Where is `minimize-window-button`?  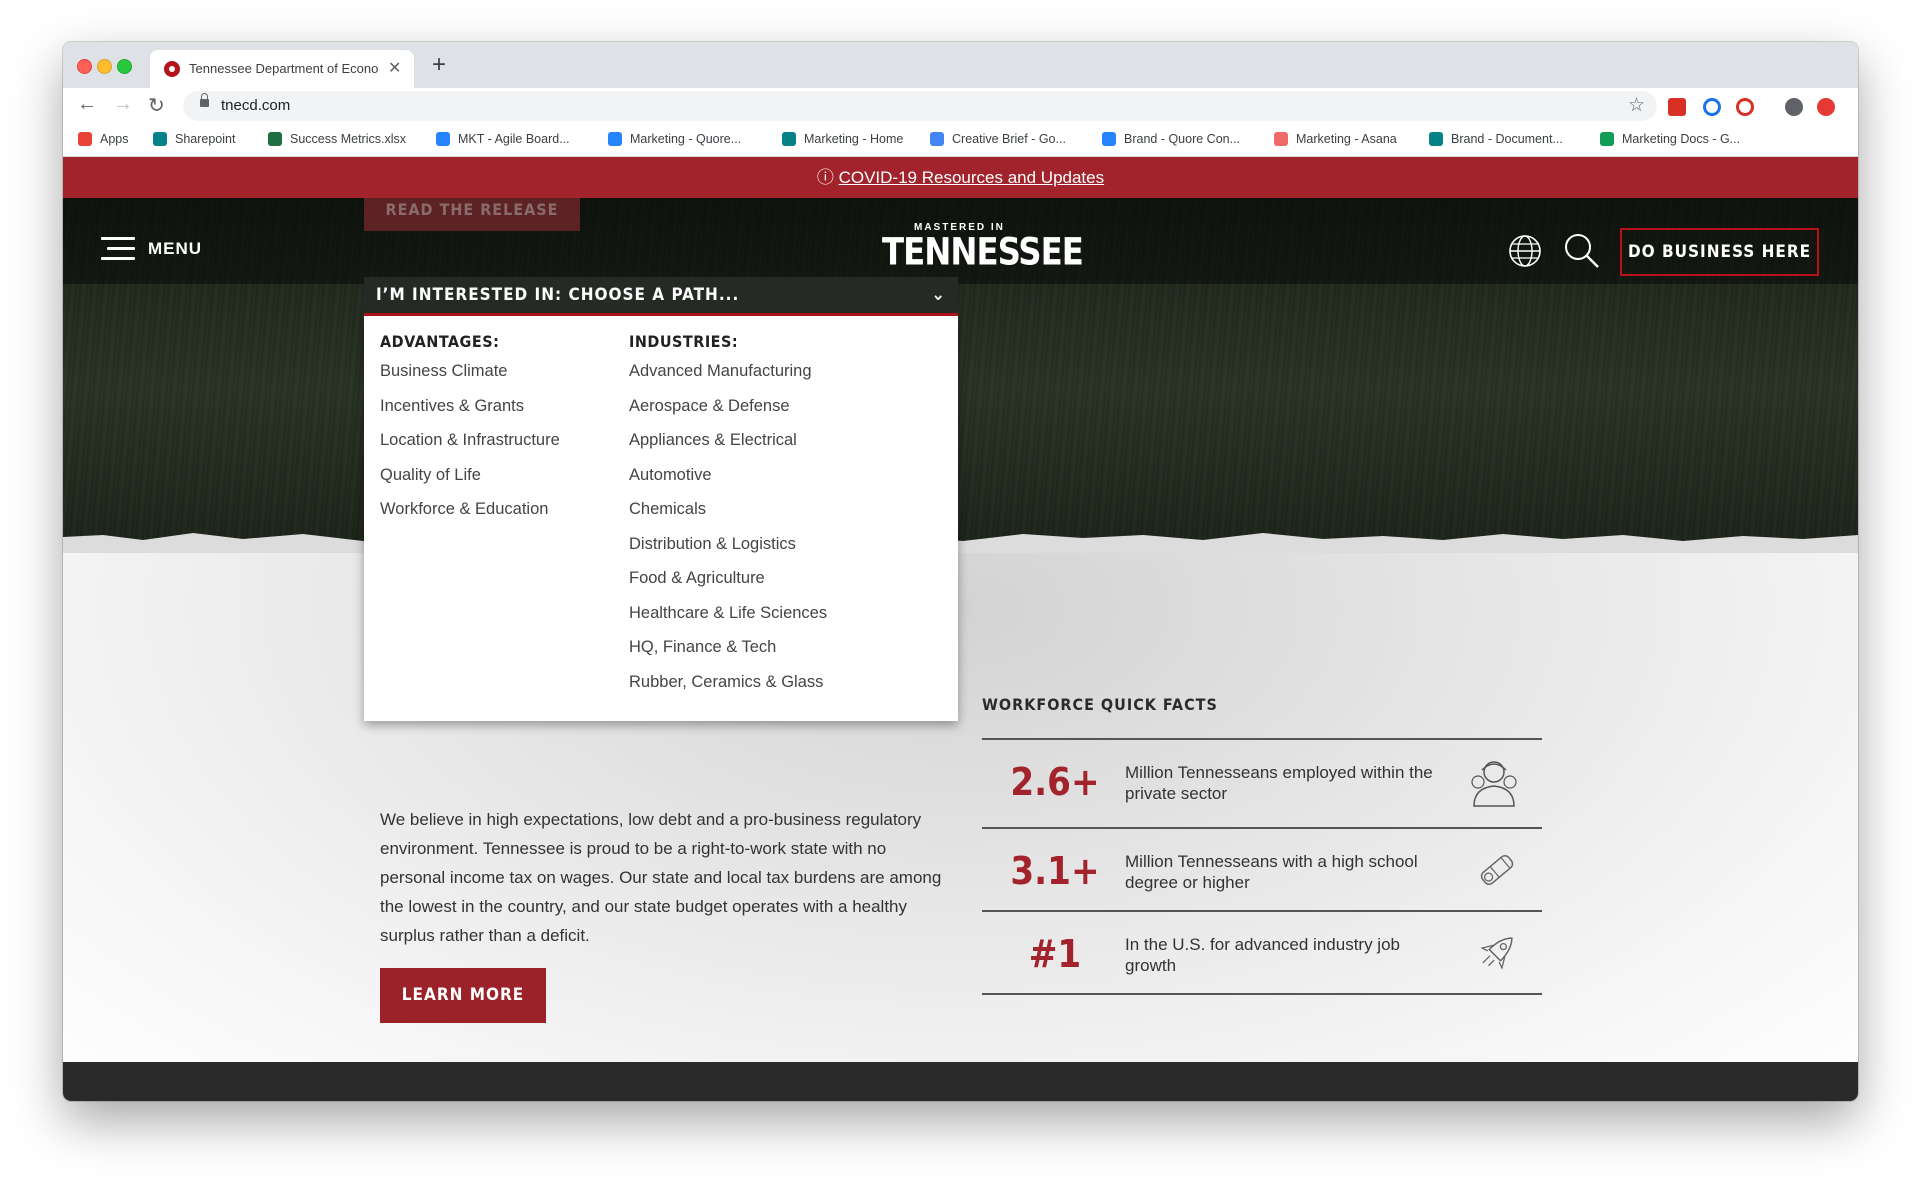
minimize-window-button is located at coordinates (104, 66).